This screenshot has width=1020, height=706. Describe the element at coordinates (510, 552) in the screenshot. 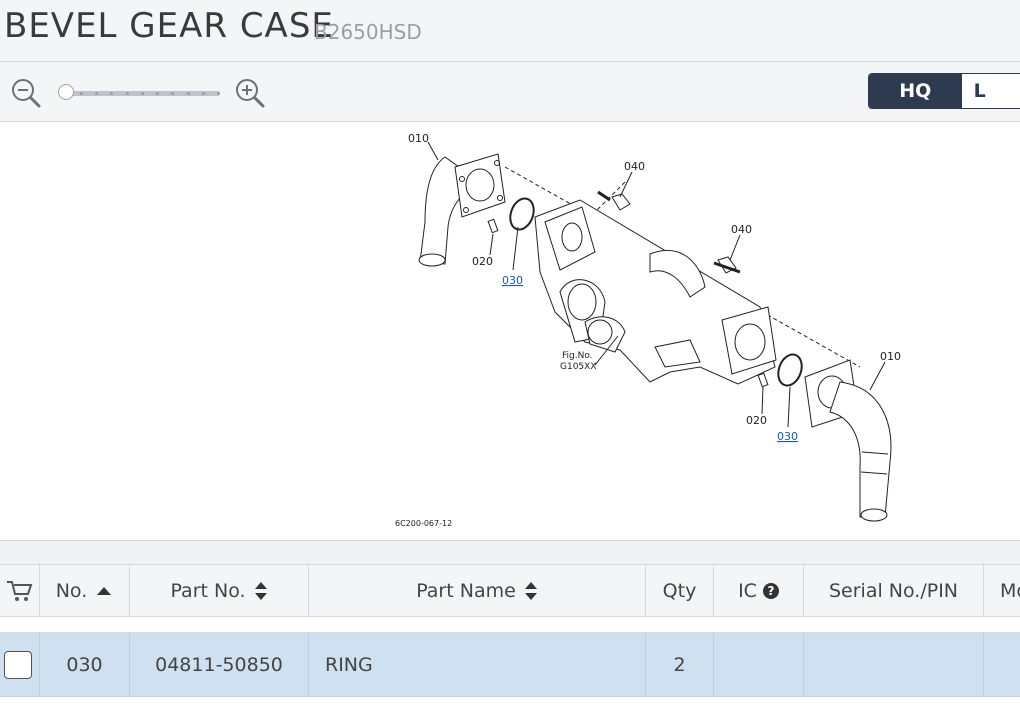

I see `diagram-table-divider` at that location.